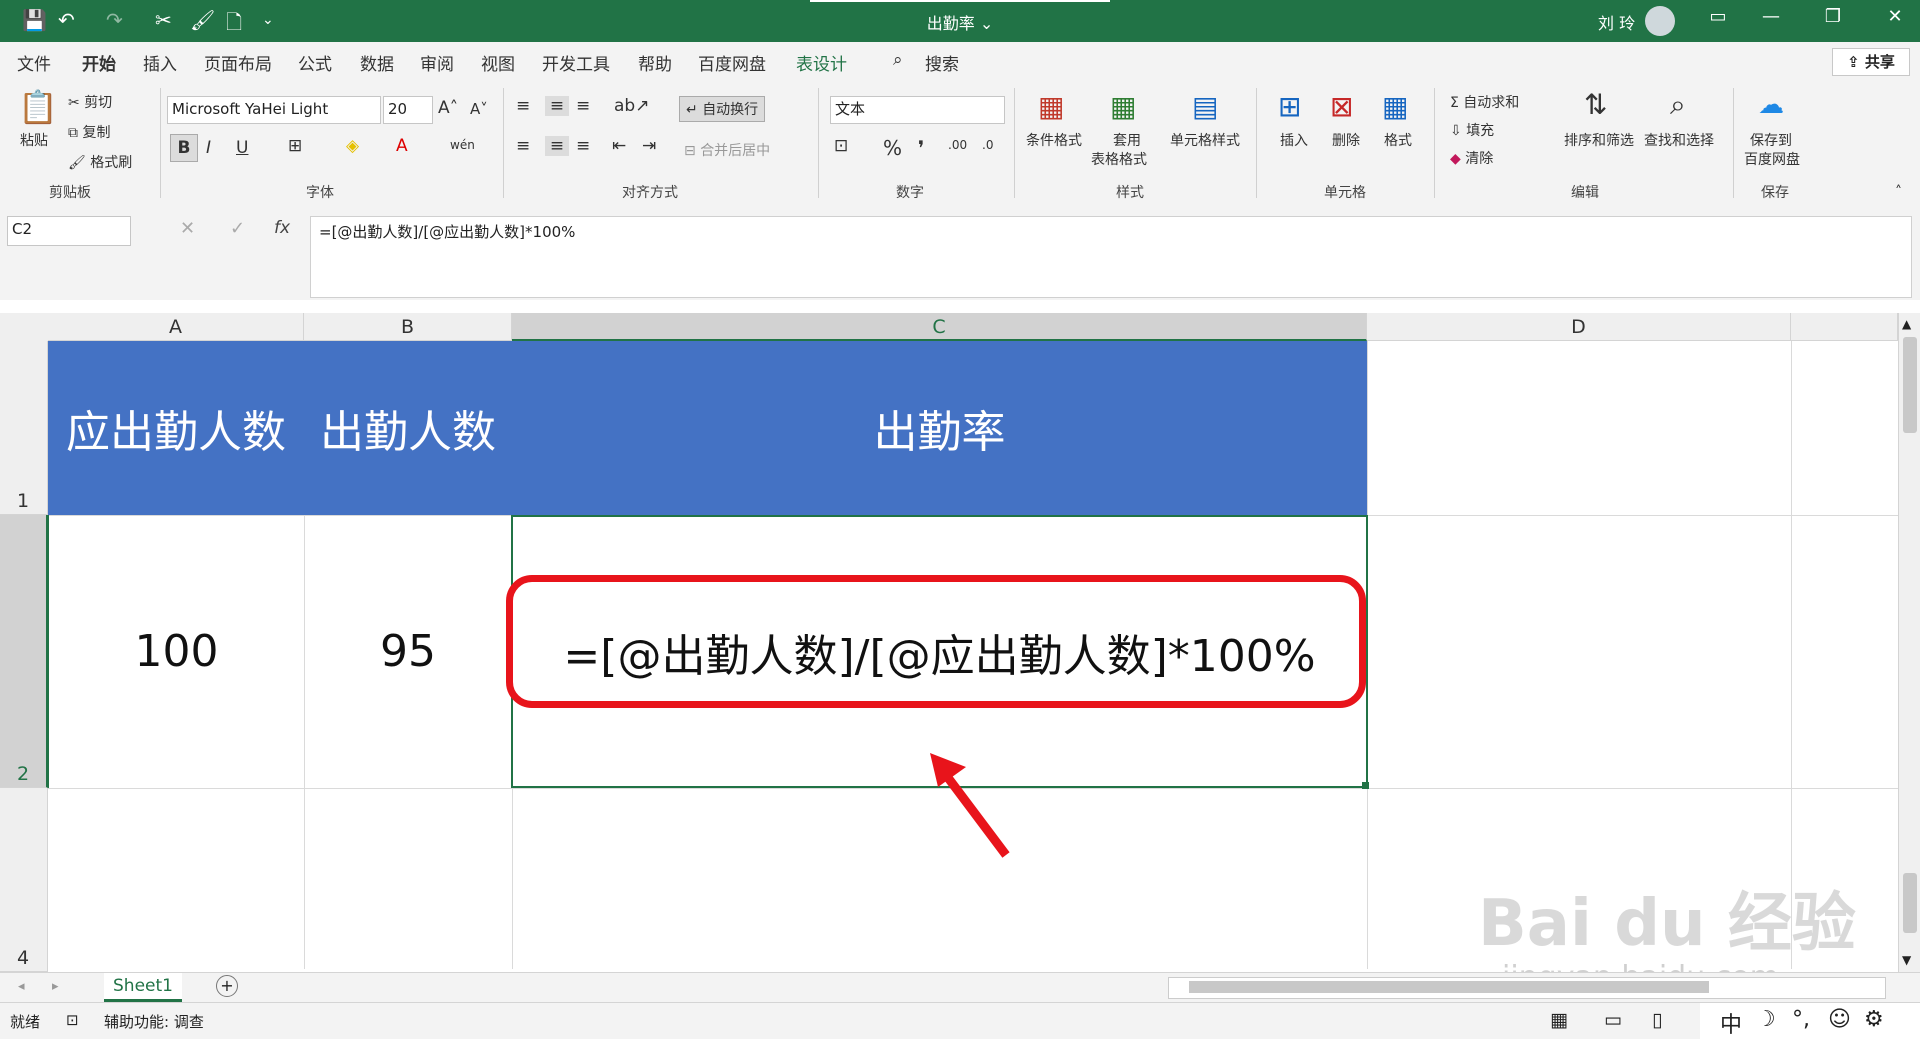 The width and height of the screenshot is (1920, 1039). Describe the element at coordinates (100, 162) in the screenshot. I see `format-painter-button: 🖌 格式刷` at that location.